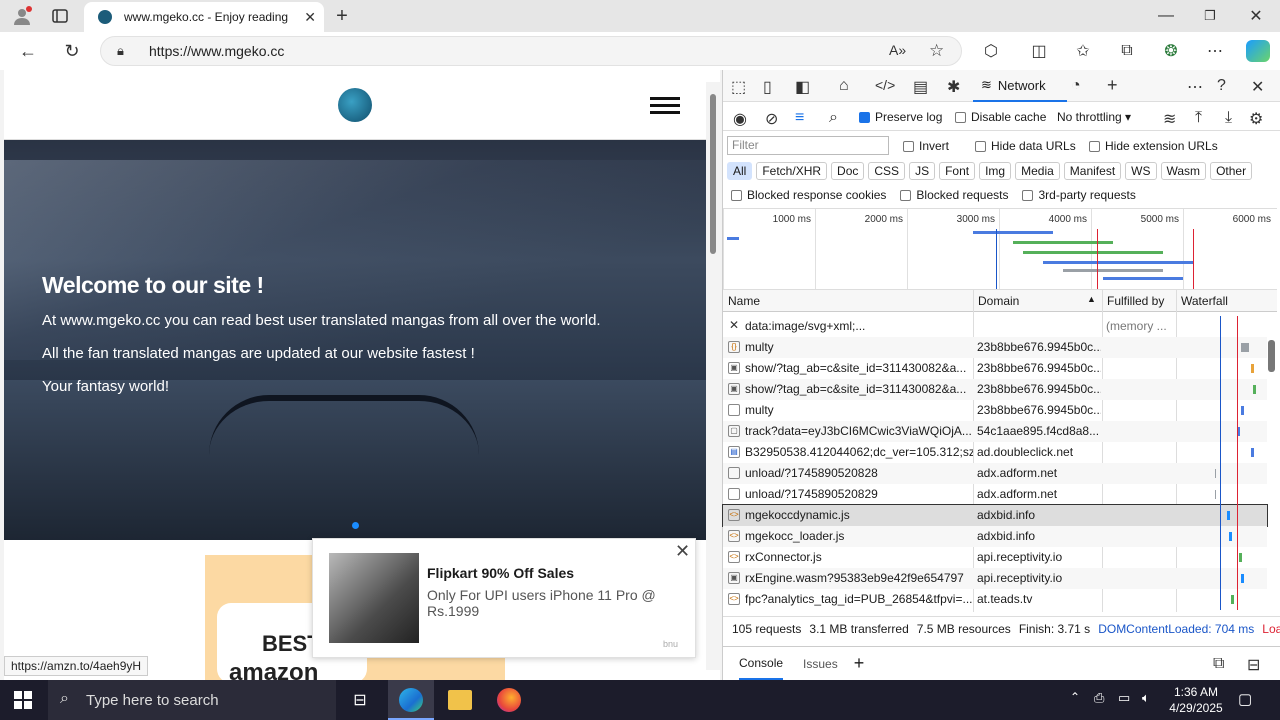  Describe the element at coordinates (120, 51) in the screenshot. I see `lock-icon: 🔒︎` at that location.